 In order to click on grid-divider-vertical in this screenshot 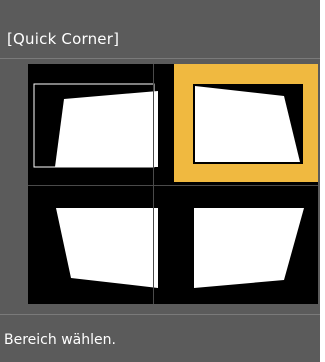, I will do `click(153, 184)`.